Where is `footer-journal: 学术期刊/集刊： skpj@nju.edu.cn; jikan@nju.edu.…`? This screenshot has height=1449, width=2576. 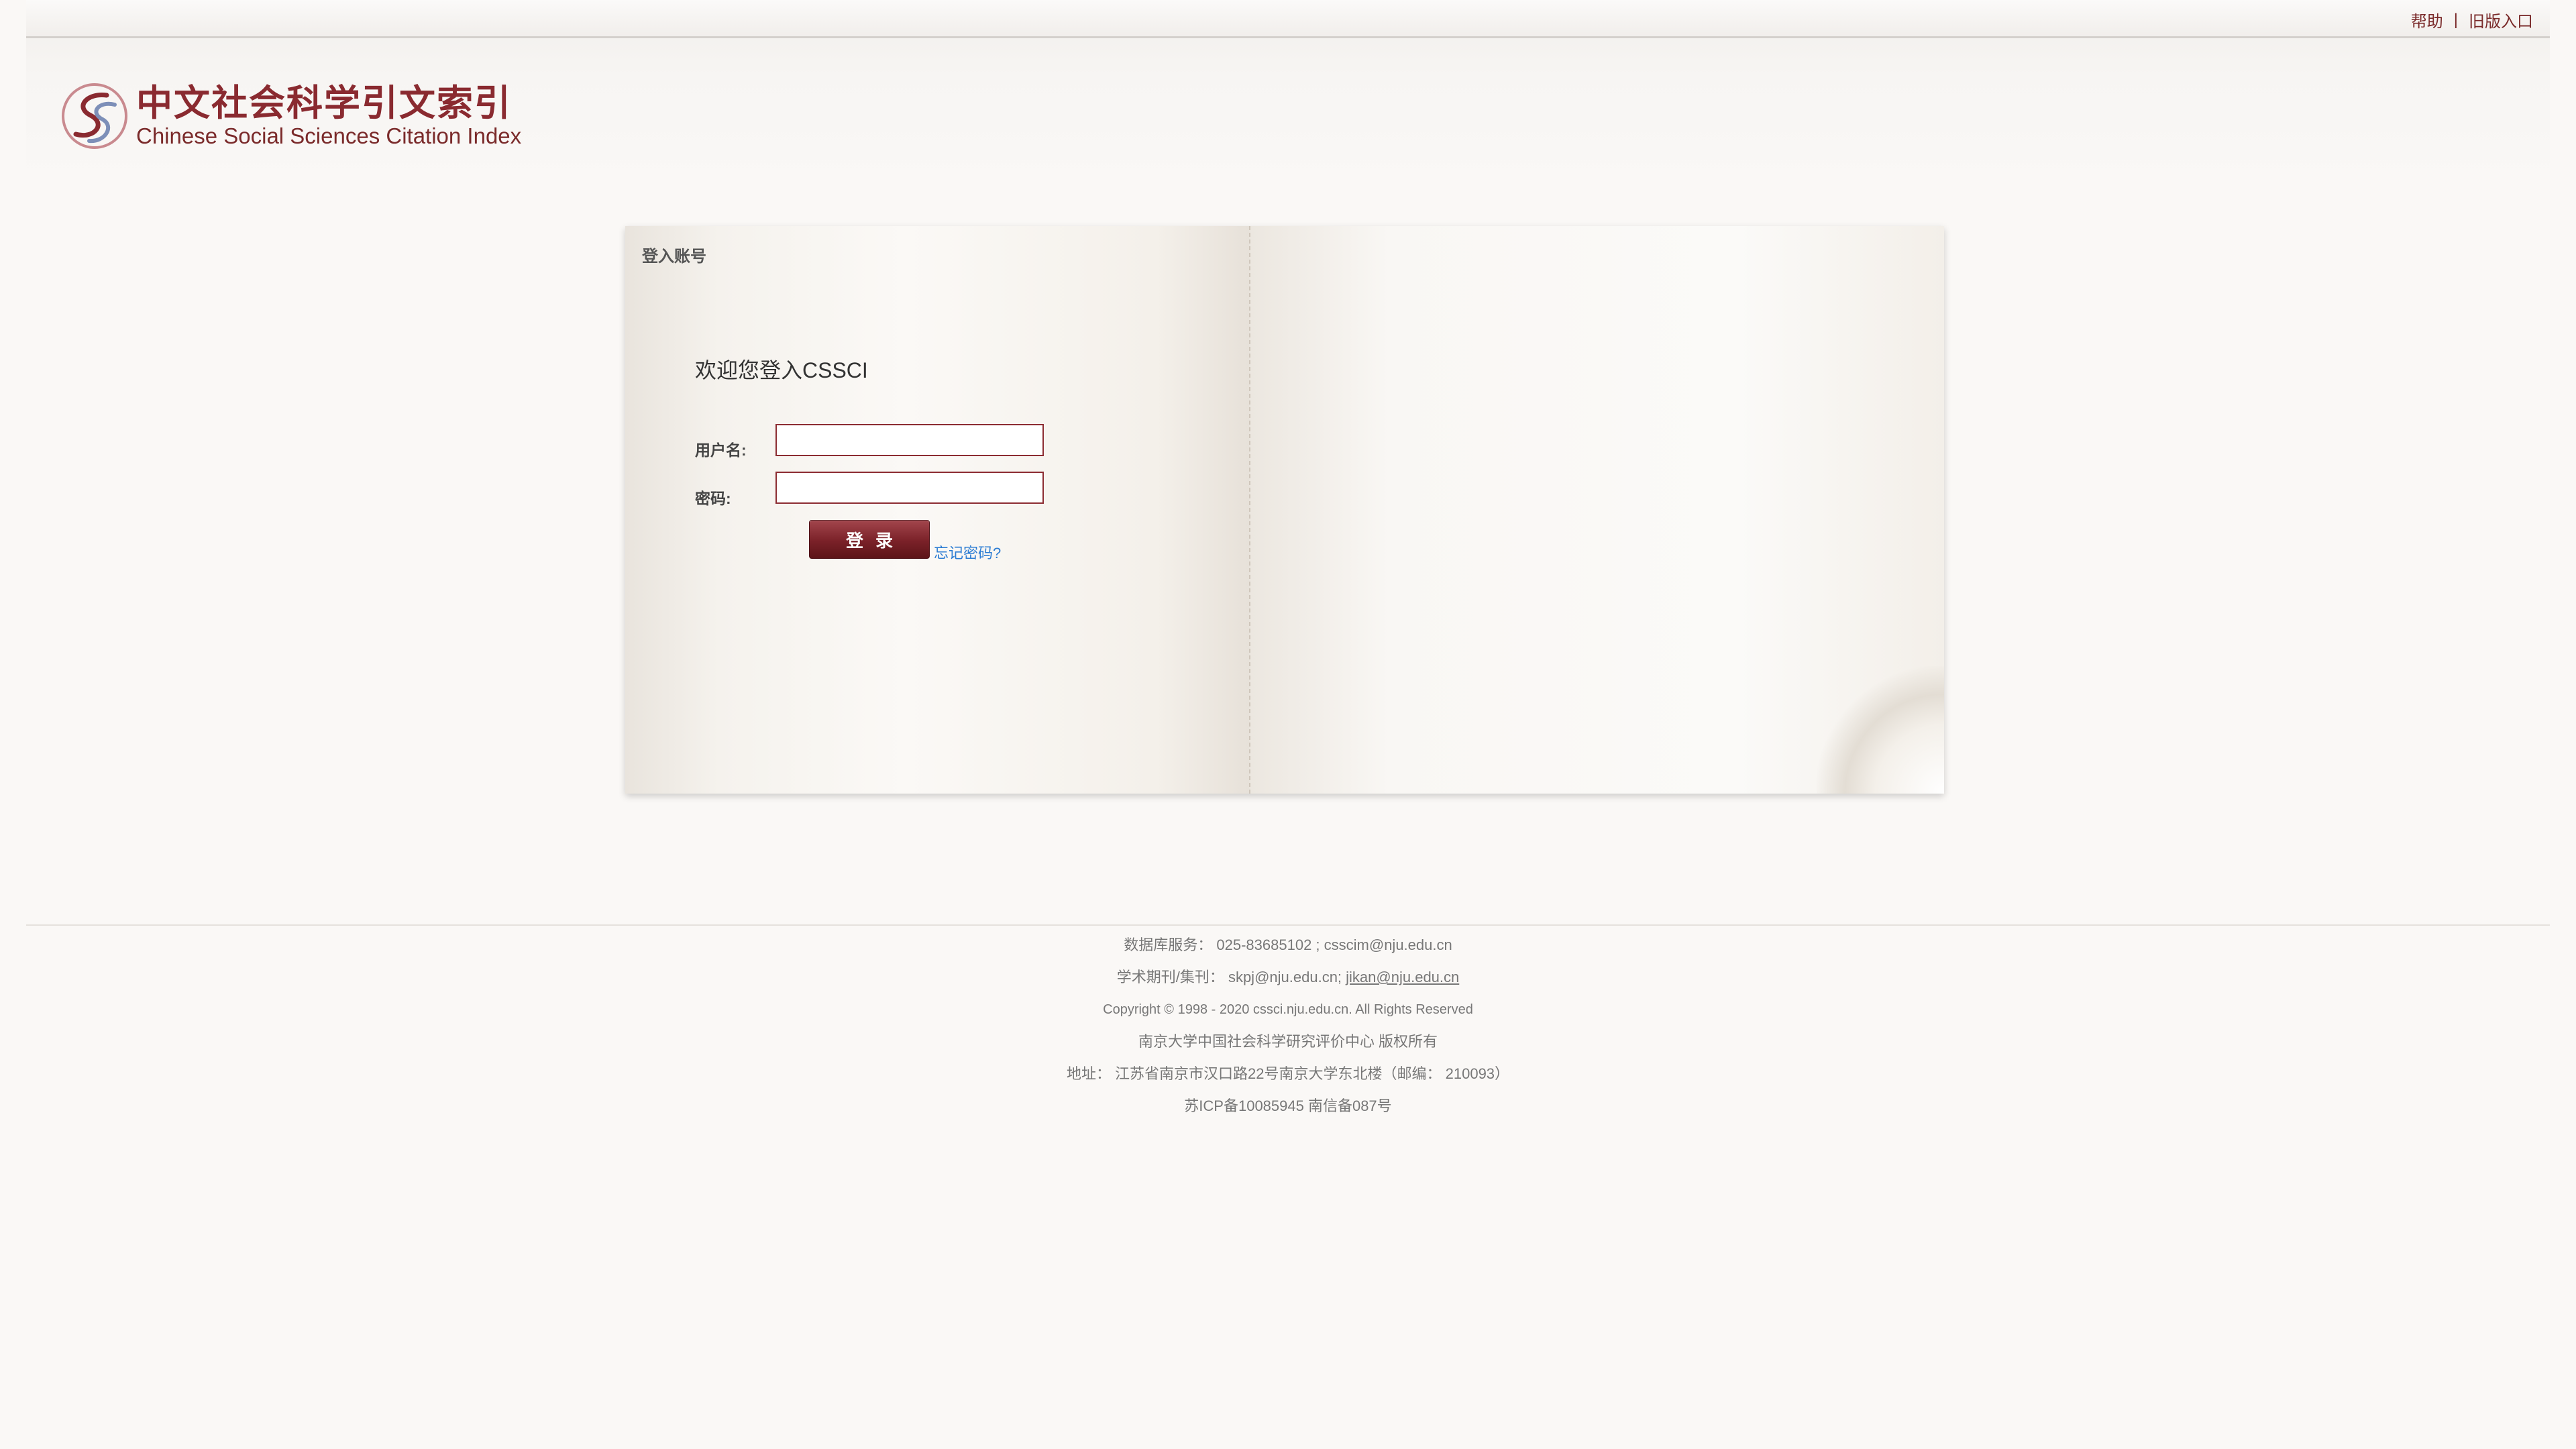 footer-journal: 学术期刊/集刊： skpj@nju.edu.cn; jikan@nju.edu.… is located at coordinates (1288, 977).